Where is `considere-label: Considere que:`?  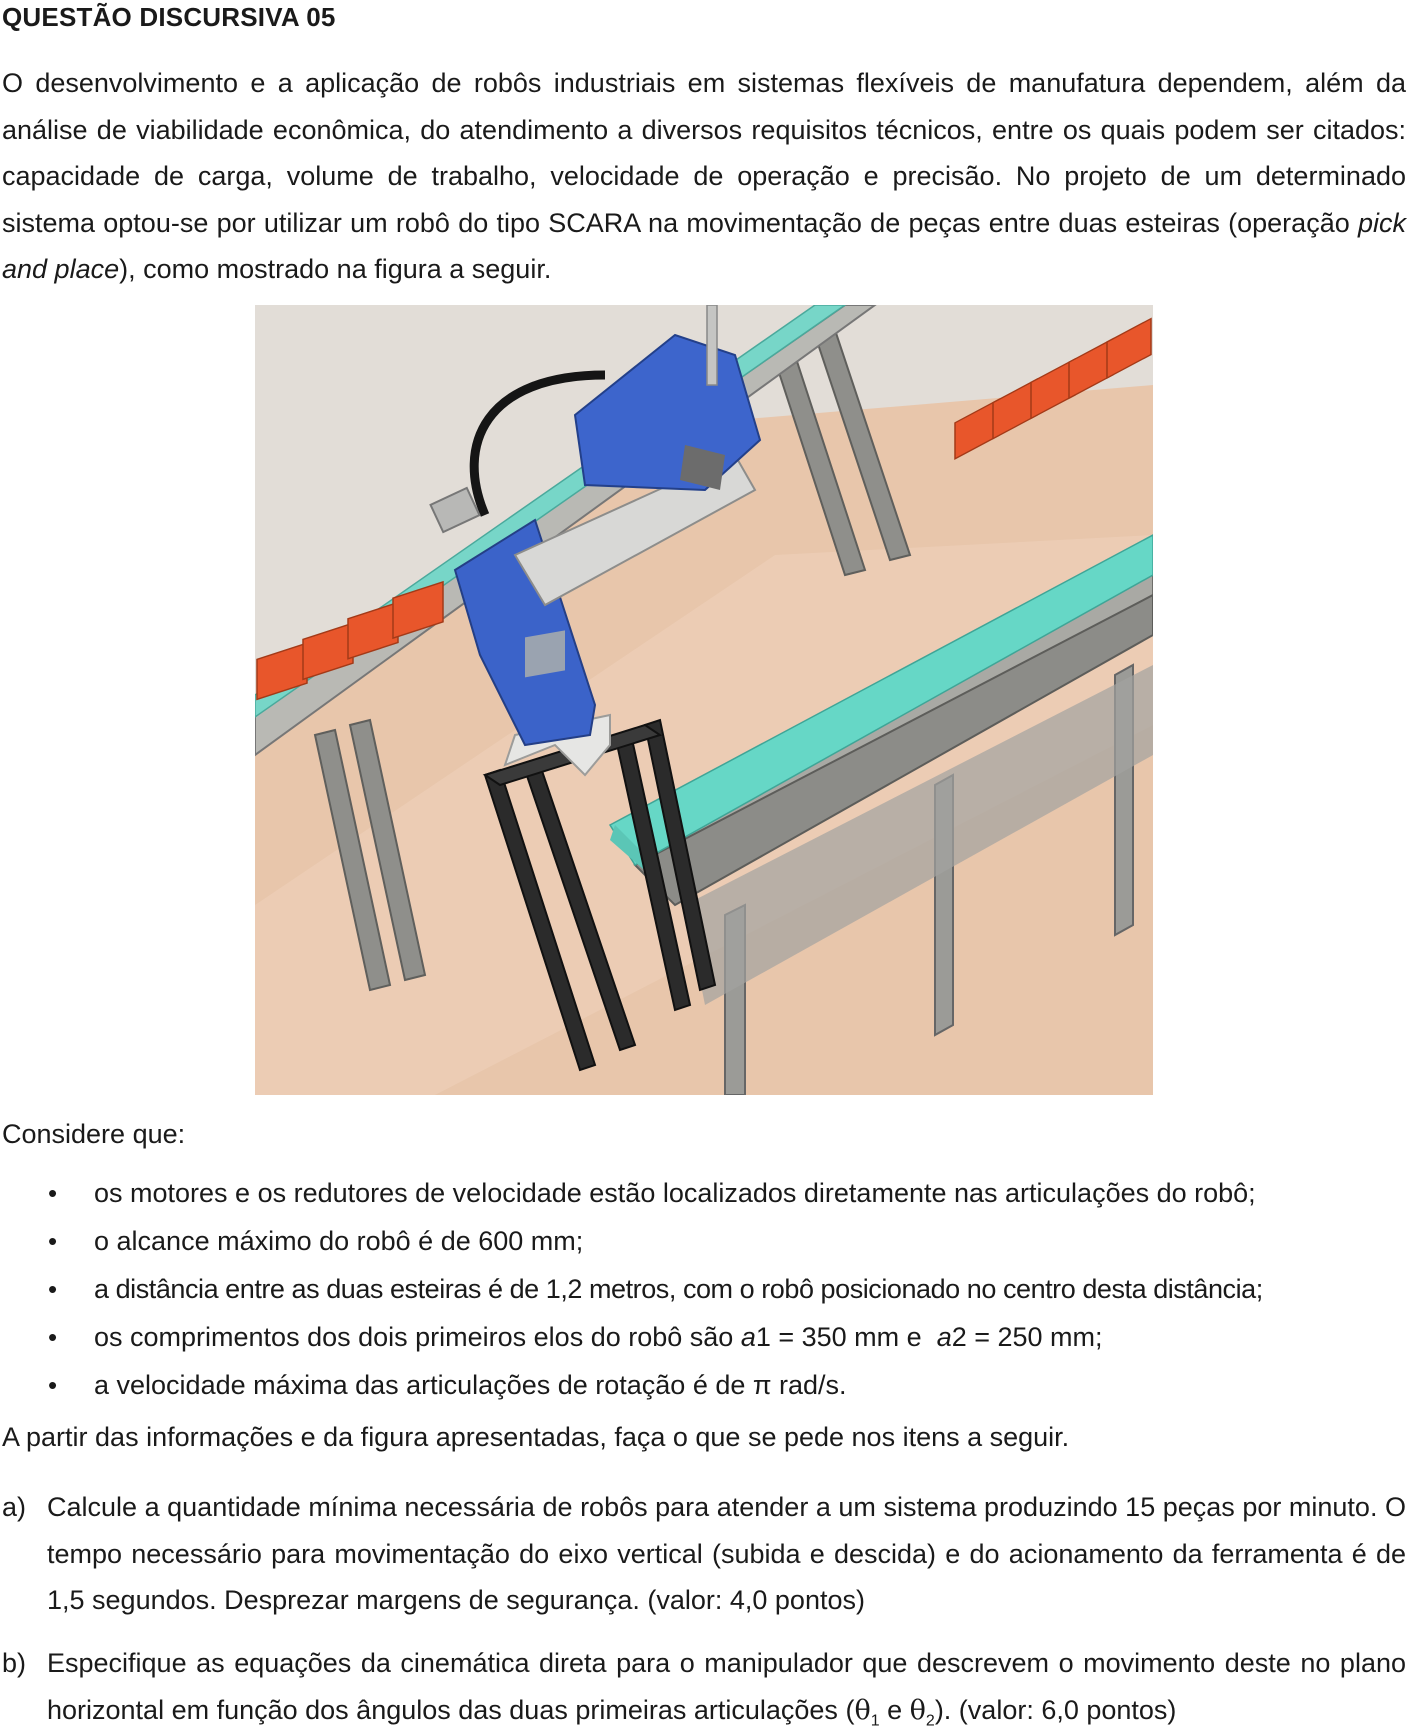 considere-label: Considere que: is located at coordinates (94, 1134).